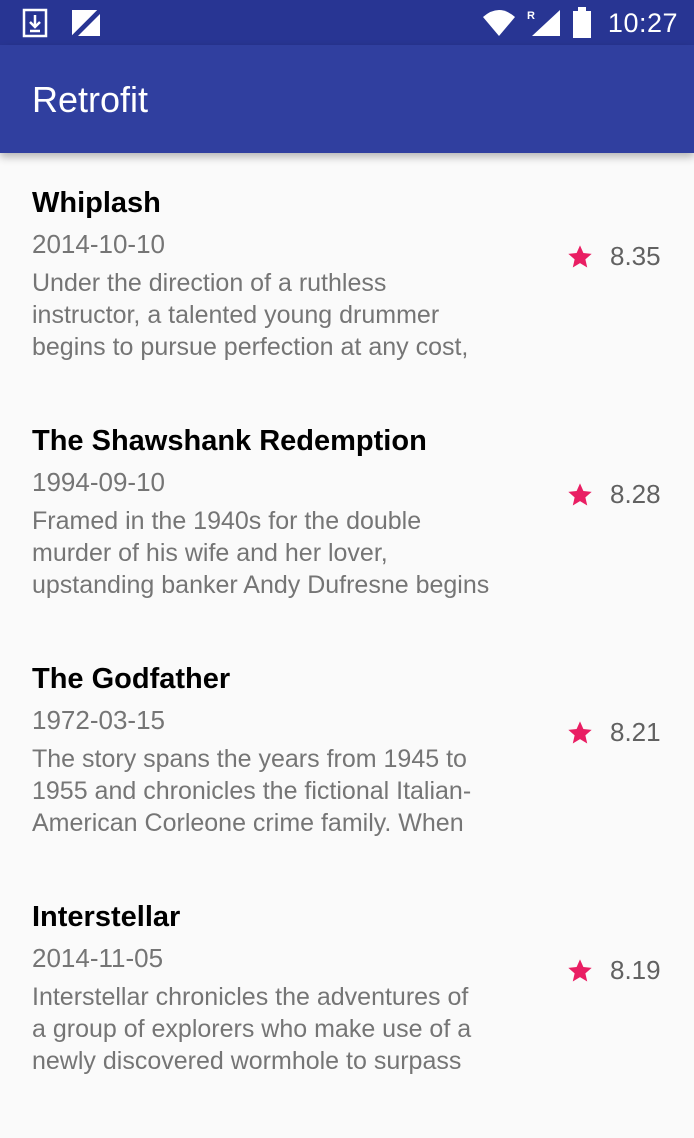 This screenshot has height=1138, width=694. Describe the element at coordinates (252, 1029) in the screenshot. I see `movie-description-line: a group of explorers who make use of a` at that location.